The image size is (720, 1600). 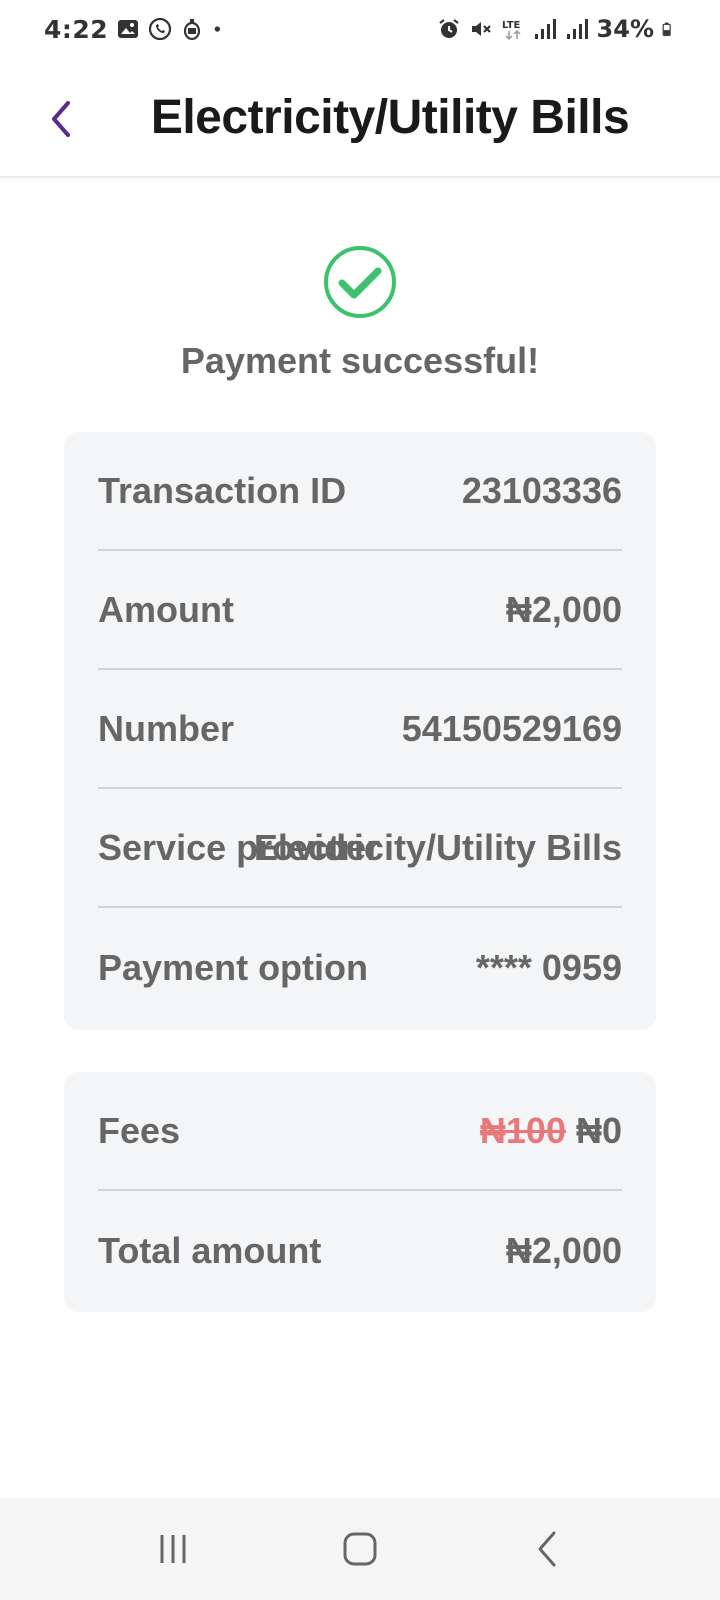 I want to click on signal-icon, so click(x=545, y=29).